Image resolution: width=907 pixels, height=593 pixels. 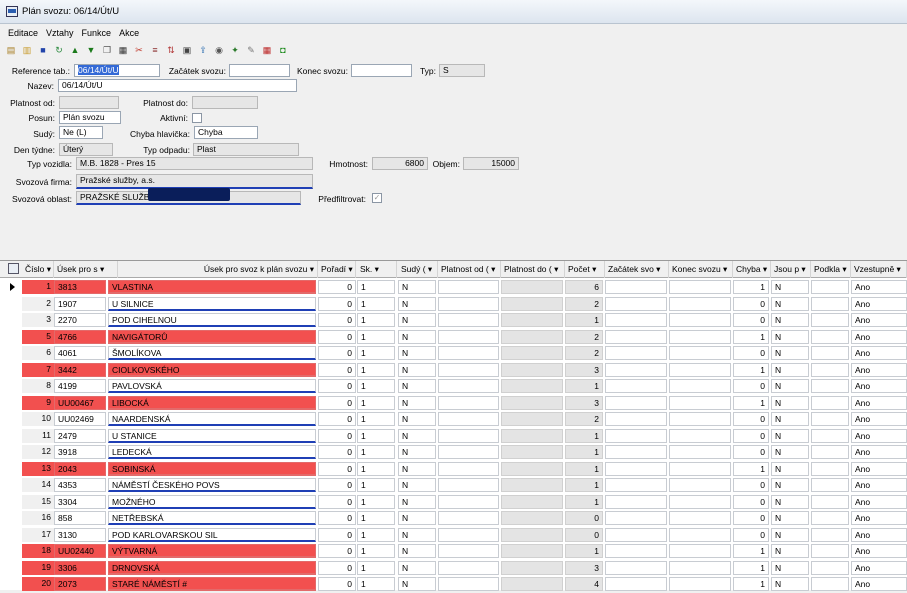 What do you see at coordinates (212, 320) in the screenshot?
I see `cell-usek-name: POD CIHELNOU` at bounding box center [212, 320].